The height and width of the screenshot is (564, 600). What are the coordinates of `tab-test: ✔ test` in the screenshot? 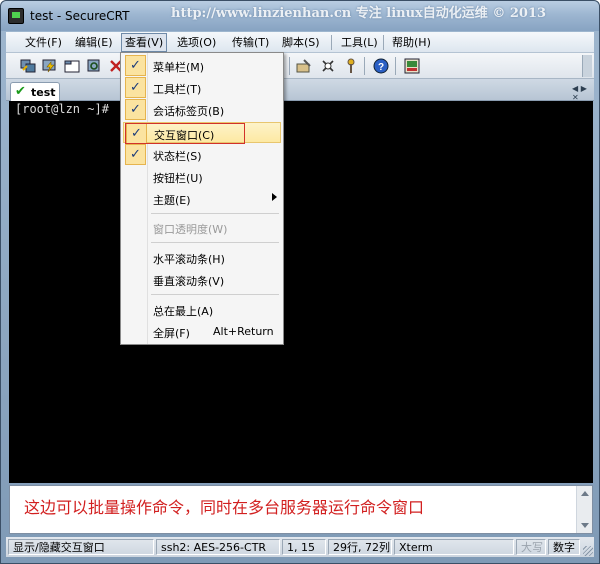 It's located at (35, 91).